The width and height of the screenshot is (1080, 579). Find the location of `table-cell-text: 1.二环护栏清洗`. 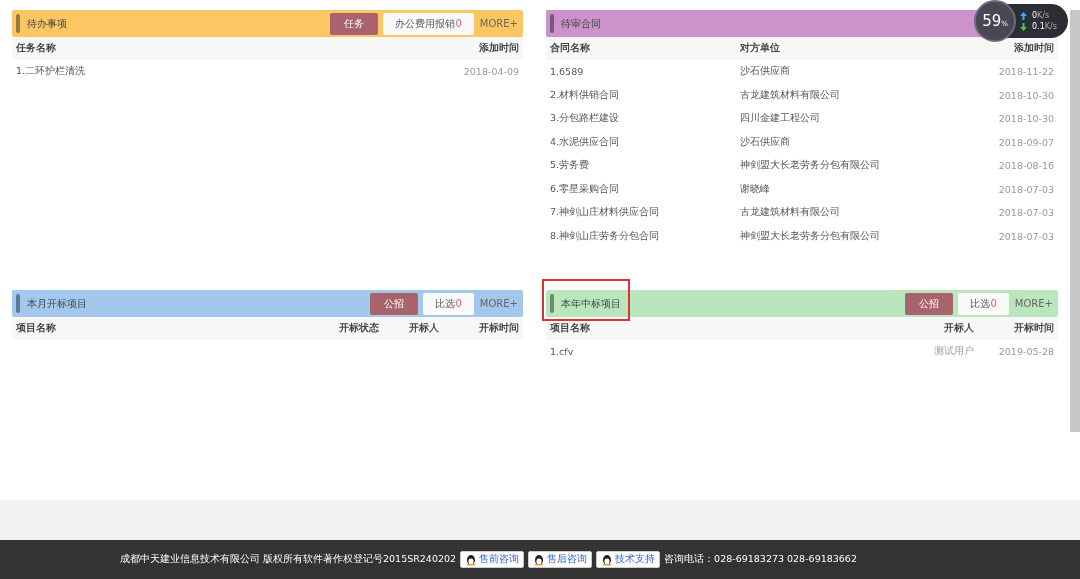

table-cell-text: 1.二环护栏清洗 is located at coordinates (51, 72).